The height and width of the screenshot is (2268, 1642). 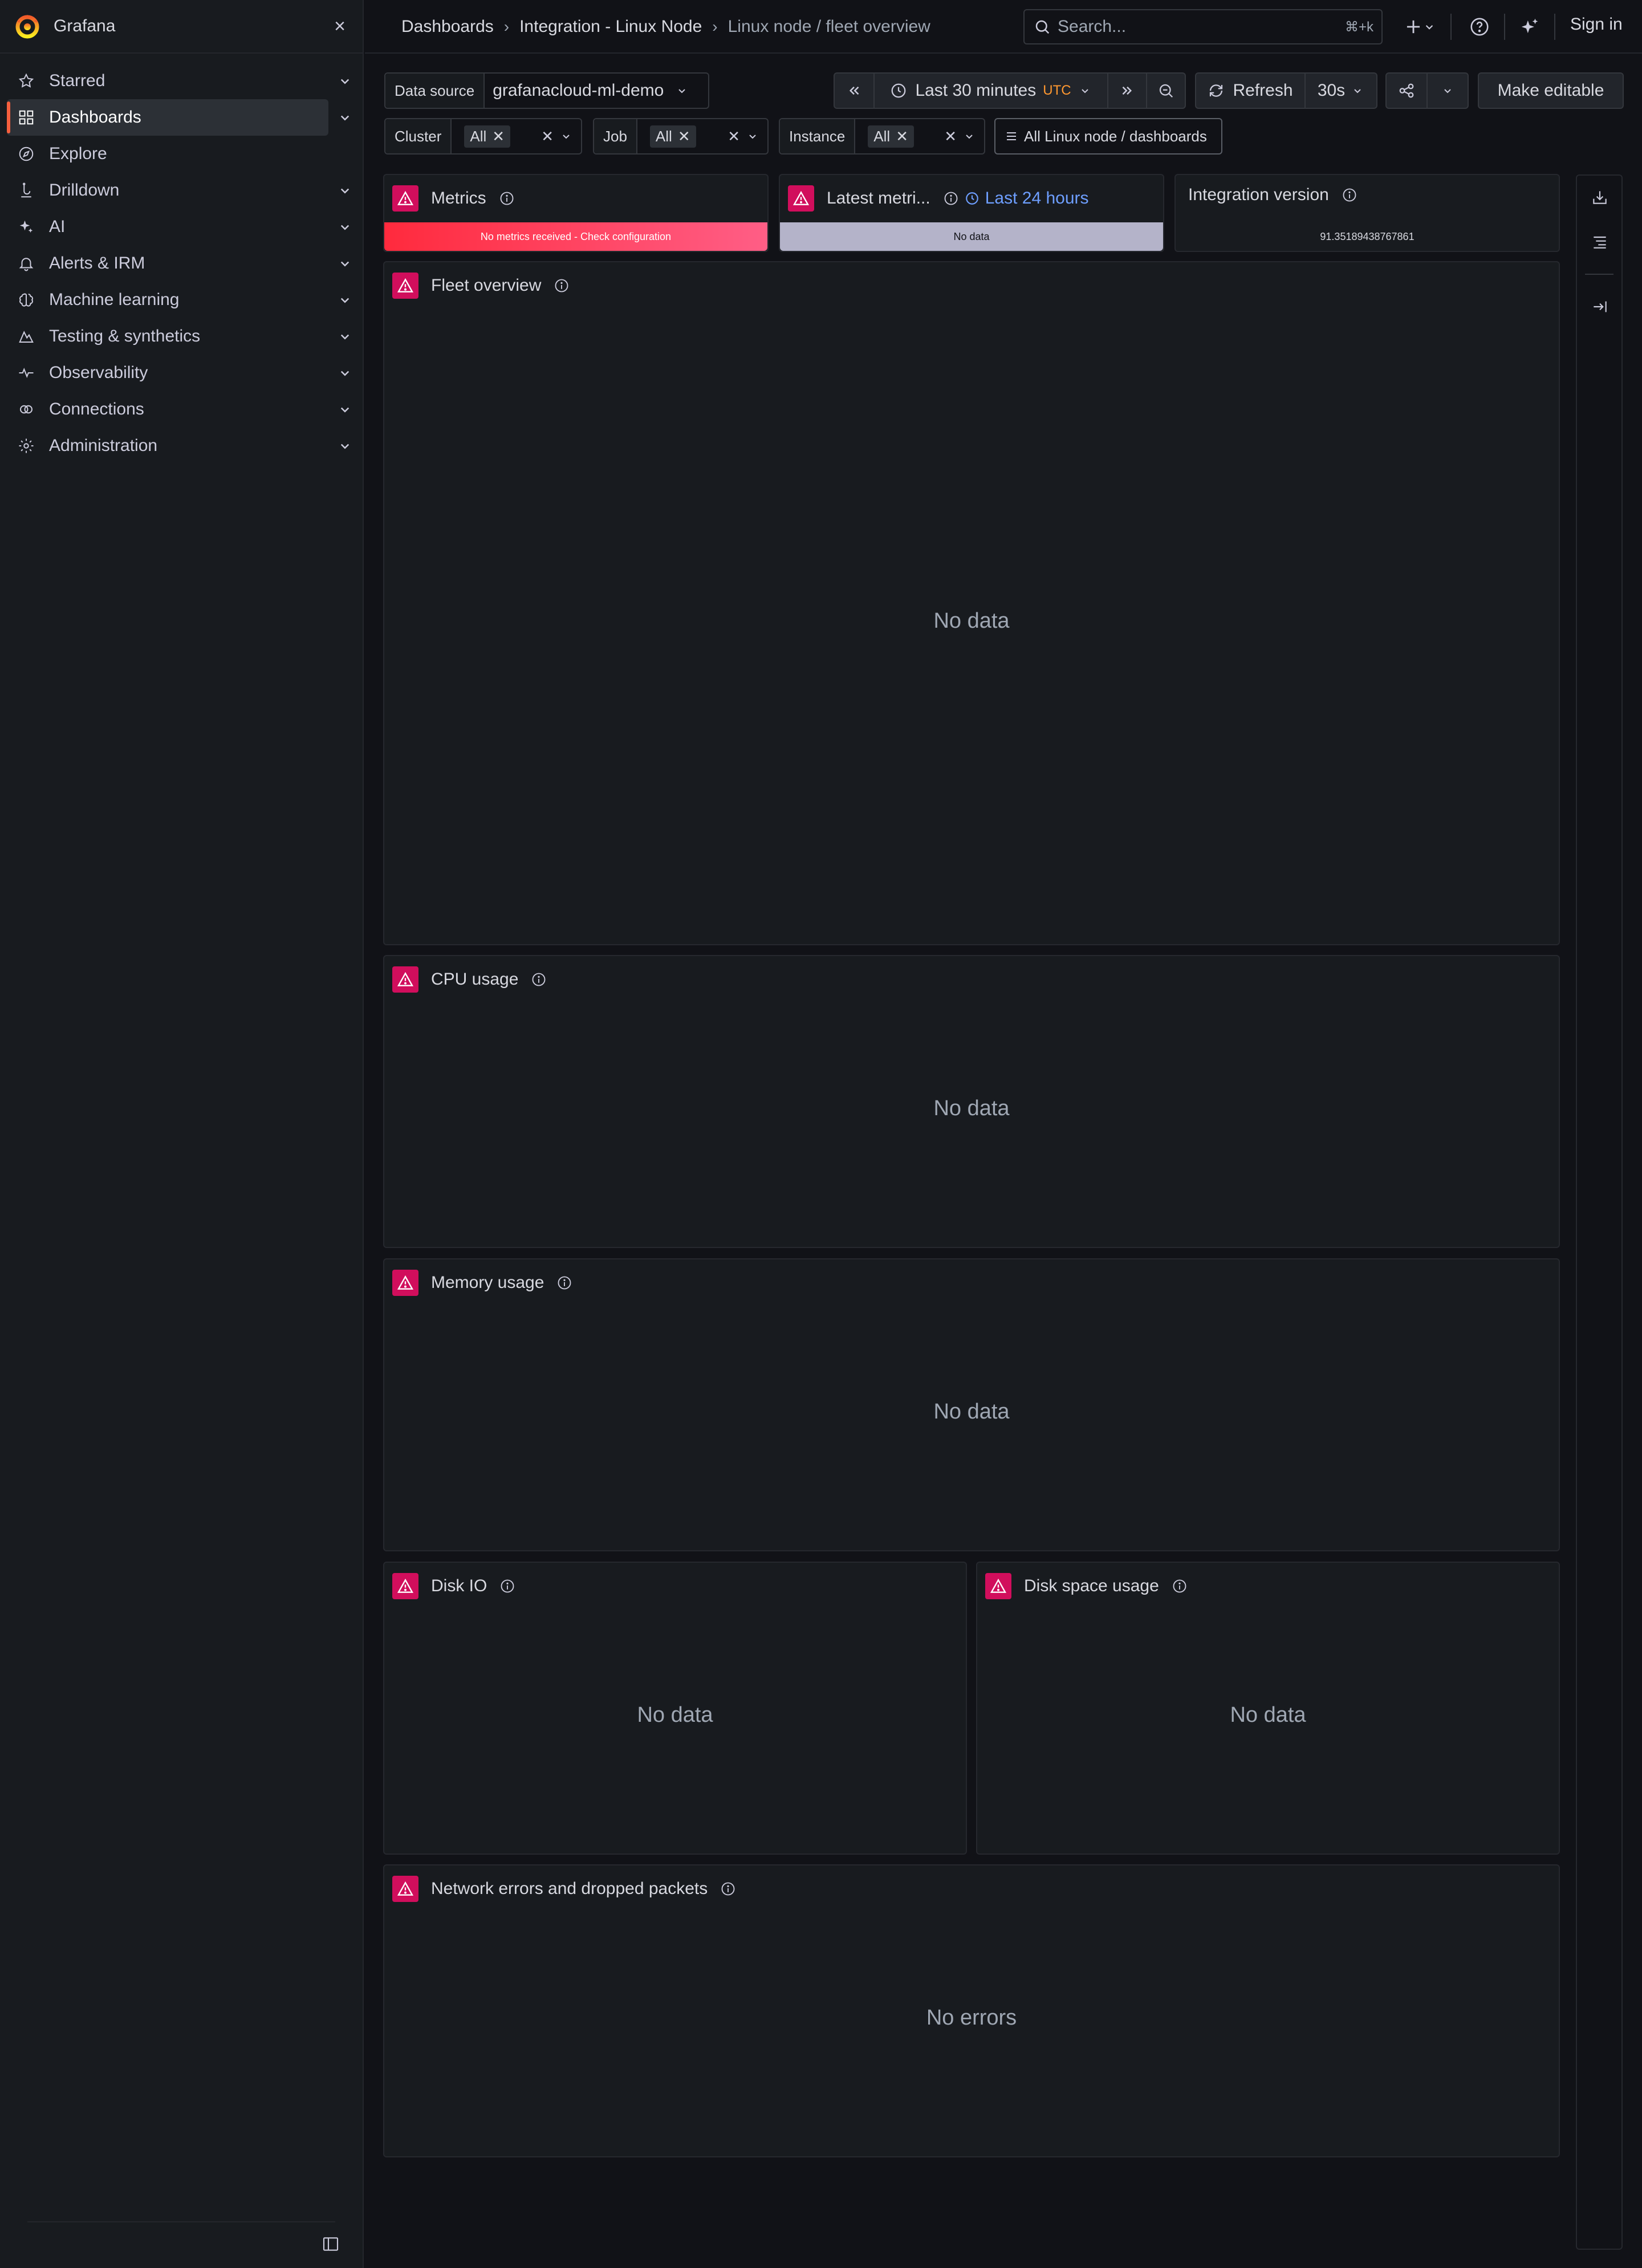 I want to click on dashboard-links-dropdown: All Linux node / dashboards, so click(x=1108, y=136).